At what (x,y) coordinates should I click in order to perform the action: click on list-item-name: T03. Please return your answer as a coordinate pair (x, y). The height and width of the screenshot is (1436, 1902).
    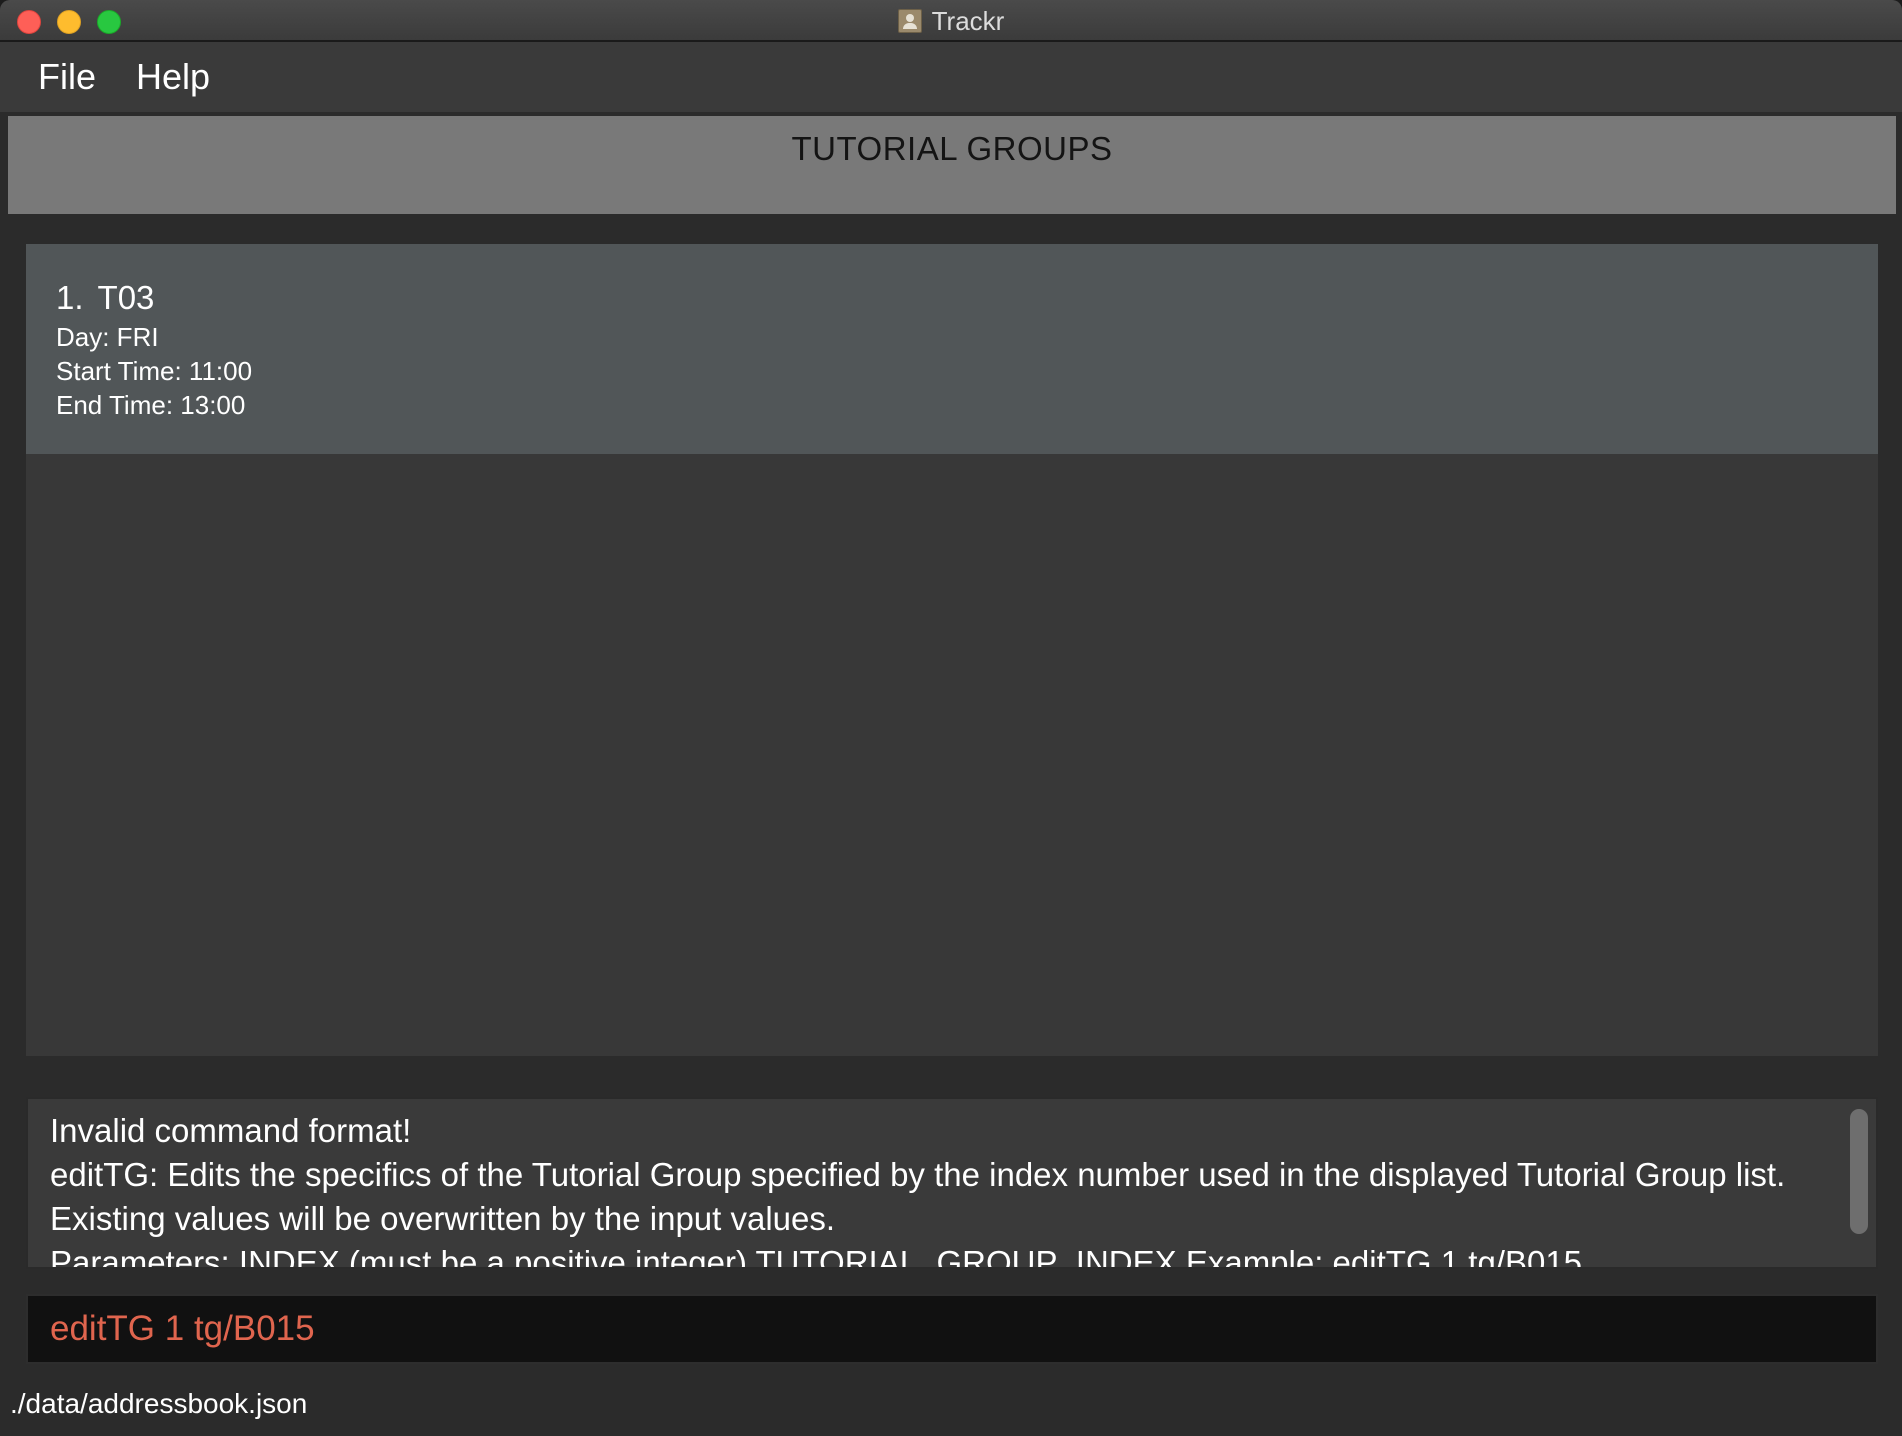
    Looking at the image, I should click on (126, 297).